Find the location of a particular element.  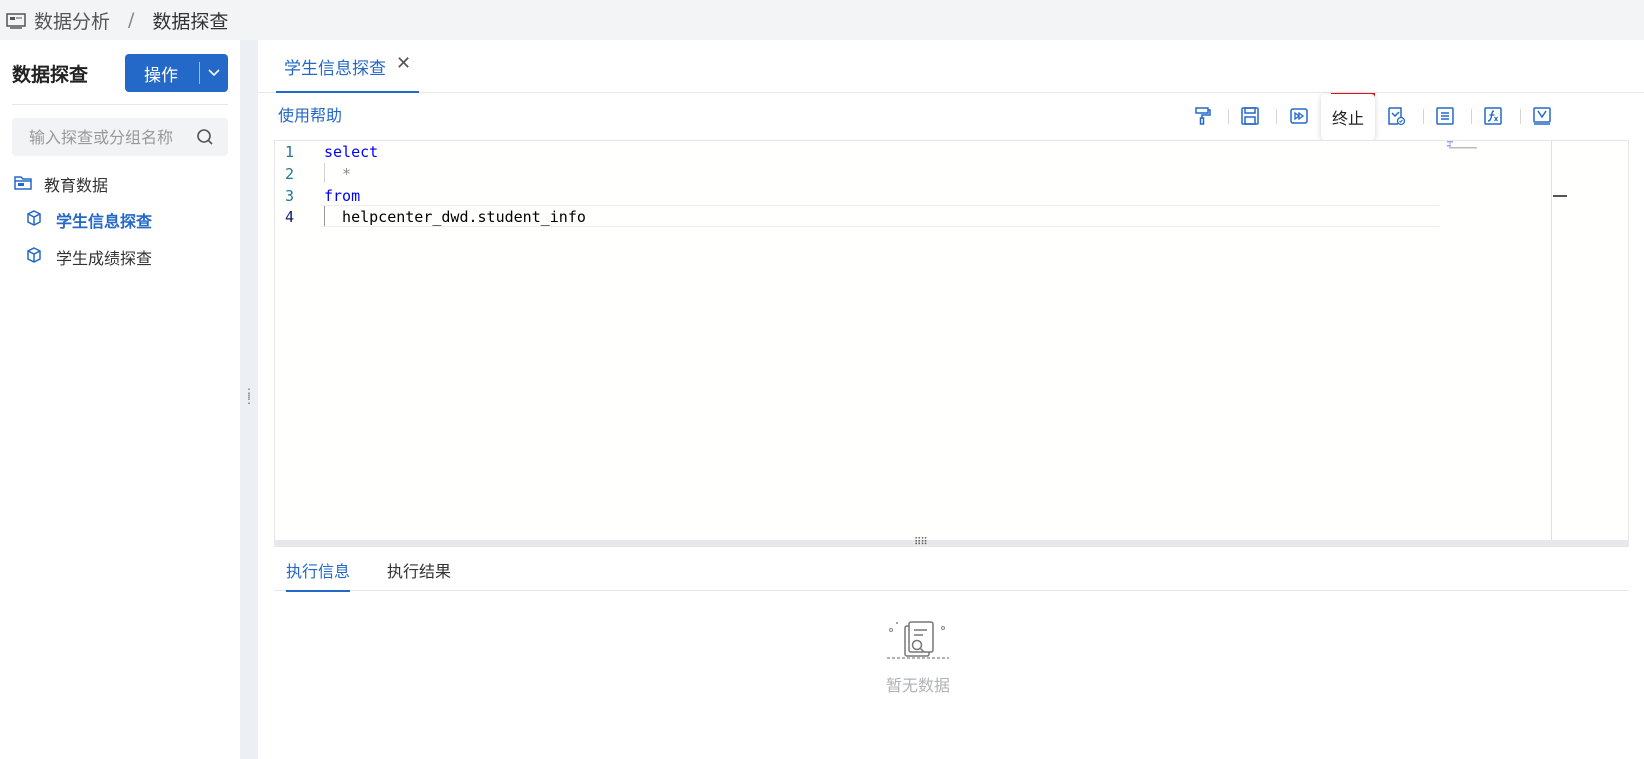

tree-group-education: 教育数据 is located at coordinates (61, 184).